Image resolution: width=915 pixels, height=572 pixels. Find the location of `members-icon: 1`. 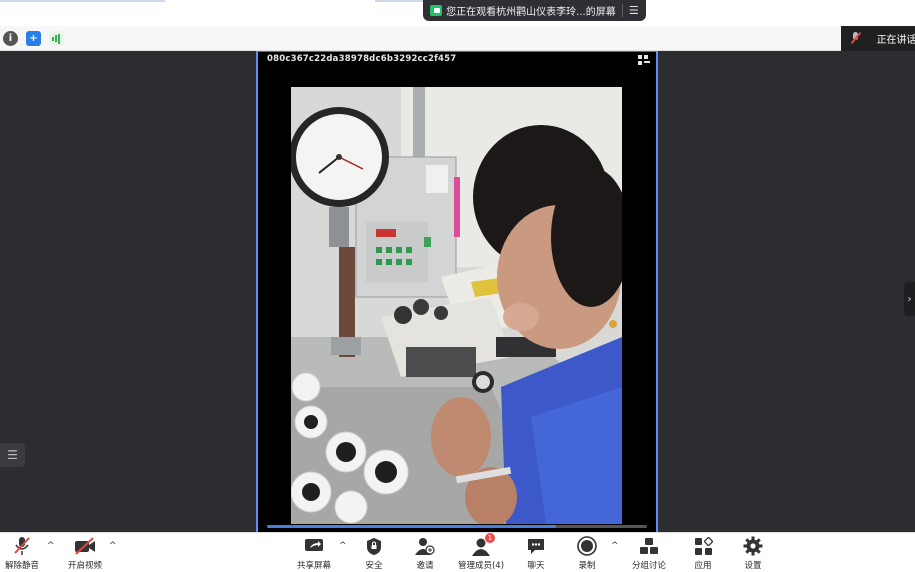

members-icon: 1 is located at coordinates (482, 544).